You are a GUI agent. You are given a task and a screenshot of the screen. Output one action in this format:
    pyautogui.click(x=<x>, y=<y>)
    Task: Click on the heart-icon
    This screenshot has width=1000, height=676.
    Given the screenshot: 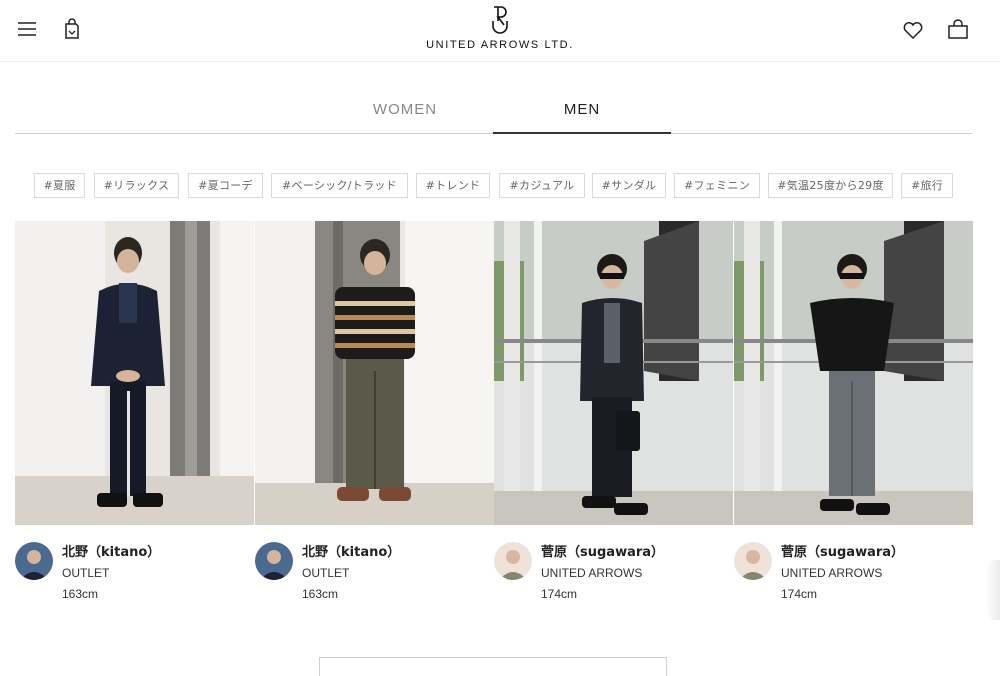 What is the action you would take?
    pyautogui.click(x=913, y=30)
    